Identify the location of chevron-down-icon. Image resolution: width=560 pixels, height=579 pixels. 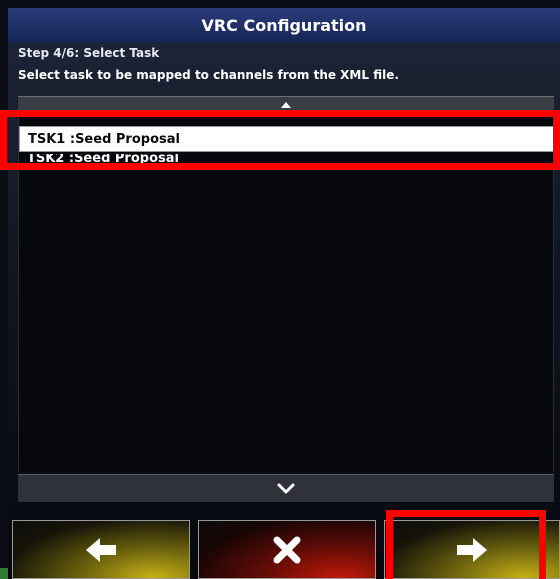
(286, 488).